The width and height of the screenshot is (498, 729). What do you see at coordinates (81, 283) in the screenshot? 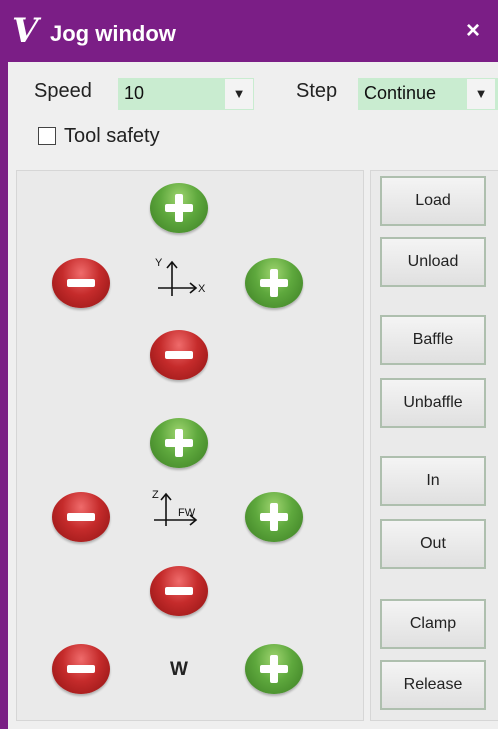
I see `x-minus-button` at bounding box center [81, 283].